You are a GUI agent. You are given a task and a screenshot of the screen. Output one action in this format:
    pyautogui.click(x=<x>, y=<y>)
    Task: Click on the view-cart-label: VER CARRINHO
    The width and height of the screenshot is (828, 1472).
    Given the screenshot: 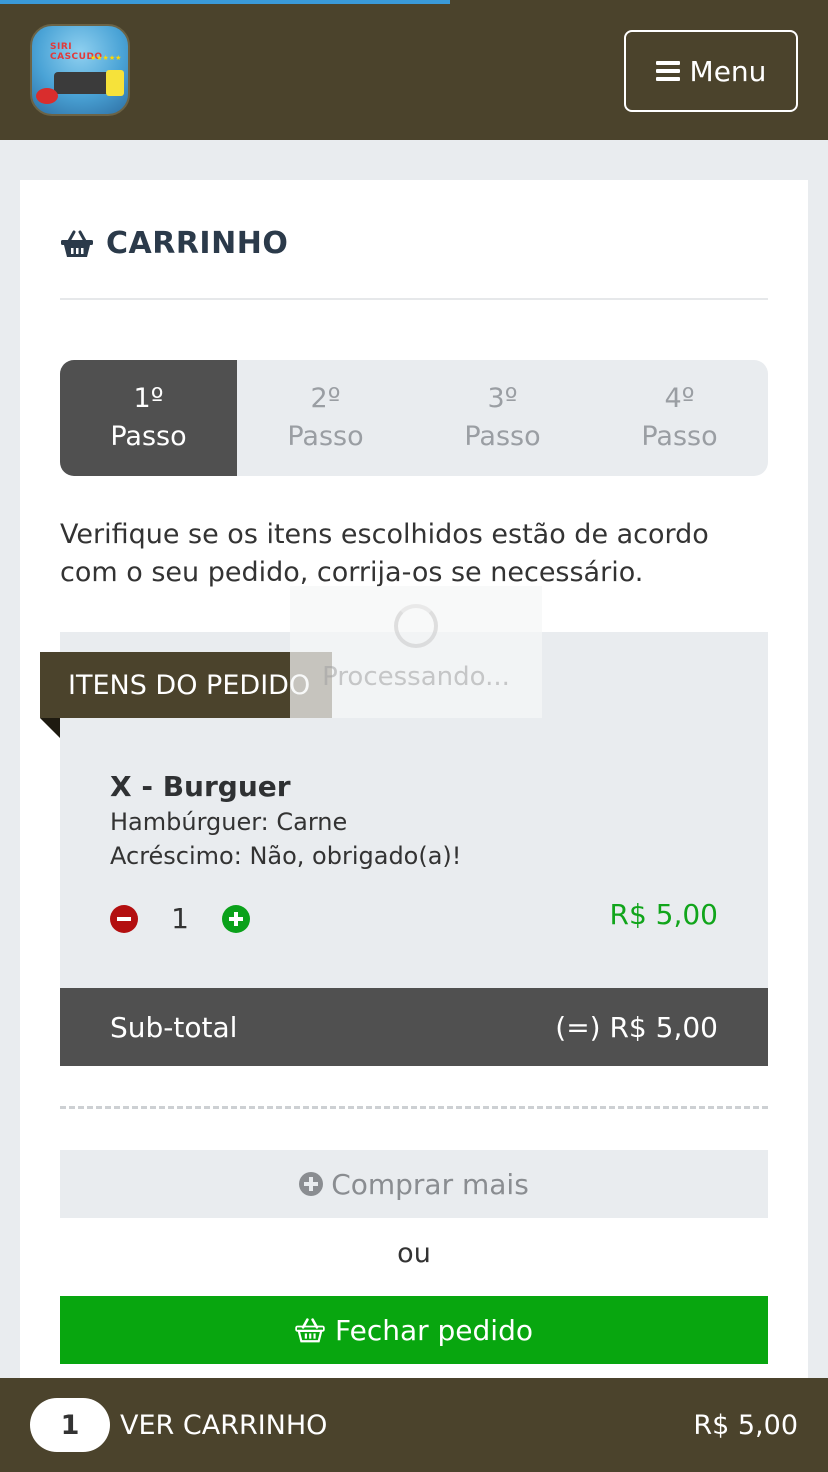 What is the action you would take?
    pyautogui.click(x=224, y=1425)
    